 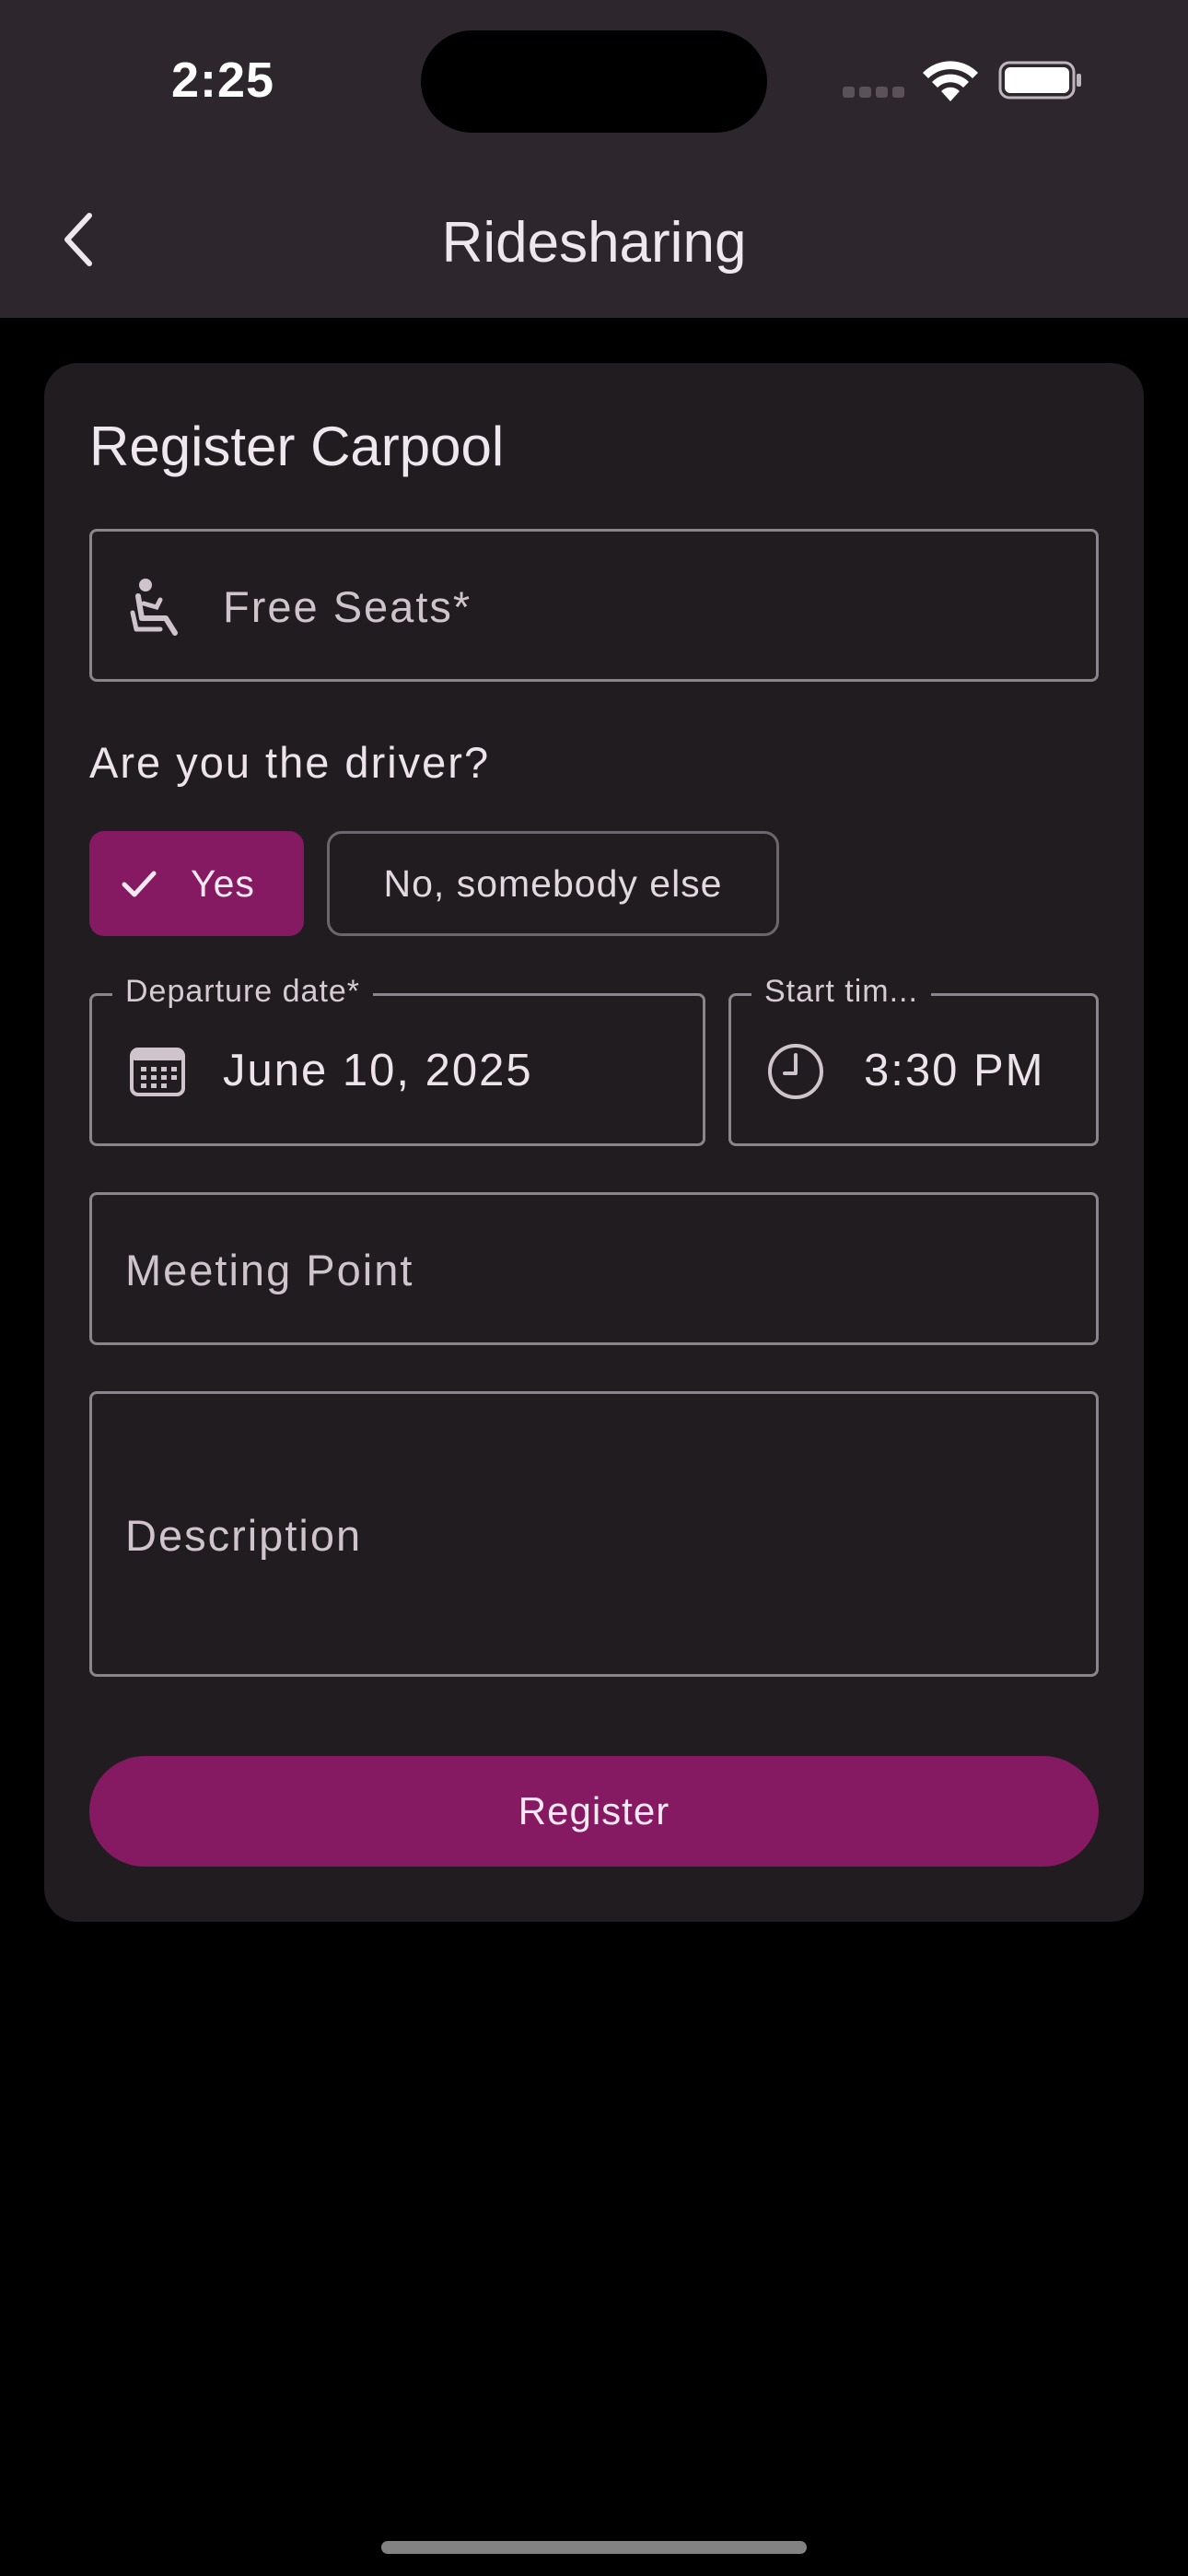 What do you see at coordinates (874, 92) in the screenshot?
I see `cellular-signal-icon` at bounding box center [874, 92].